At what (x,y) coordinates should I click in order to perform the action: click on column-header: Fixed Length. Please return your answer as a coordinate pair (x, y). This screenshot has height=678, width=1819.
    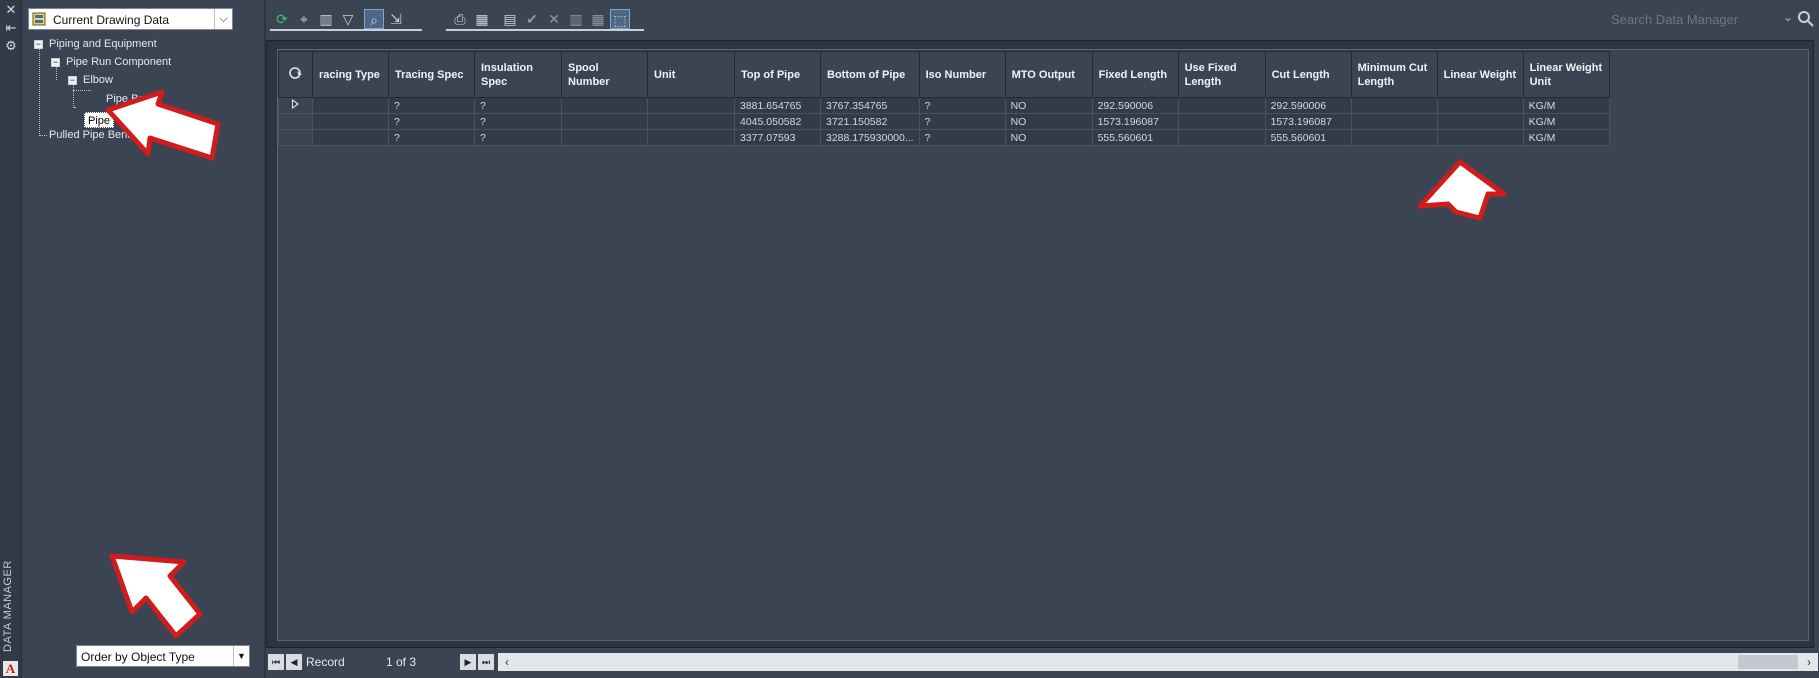
    Looking at the image, I should click on (1135, 74).